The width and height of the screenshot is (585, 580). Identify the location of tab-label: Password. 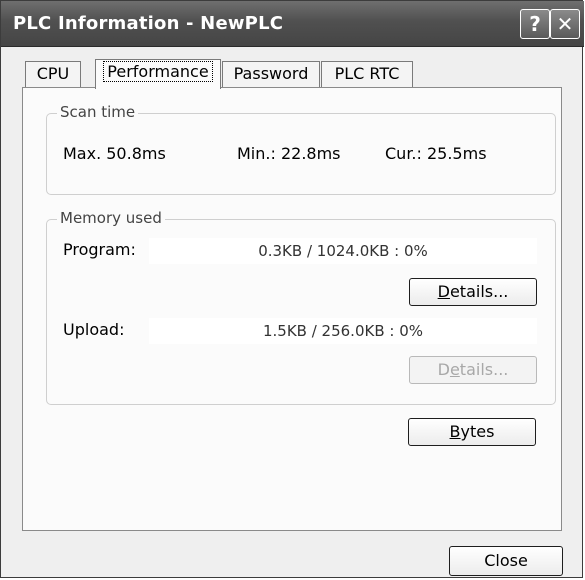
(271, 73).